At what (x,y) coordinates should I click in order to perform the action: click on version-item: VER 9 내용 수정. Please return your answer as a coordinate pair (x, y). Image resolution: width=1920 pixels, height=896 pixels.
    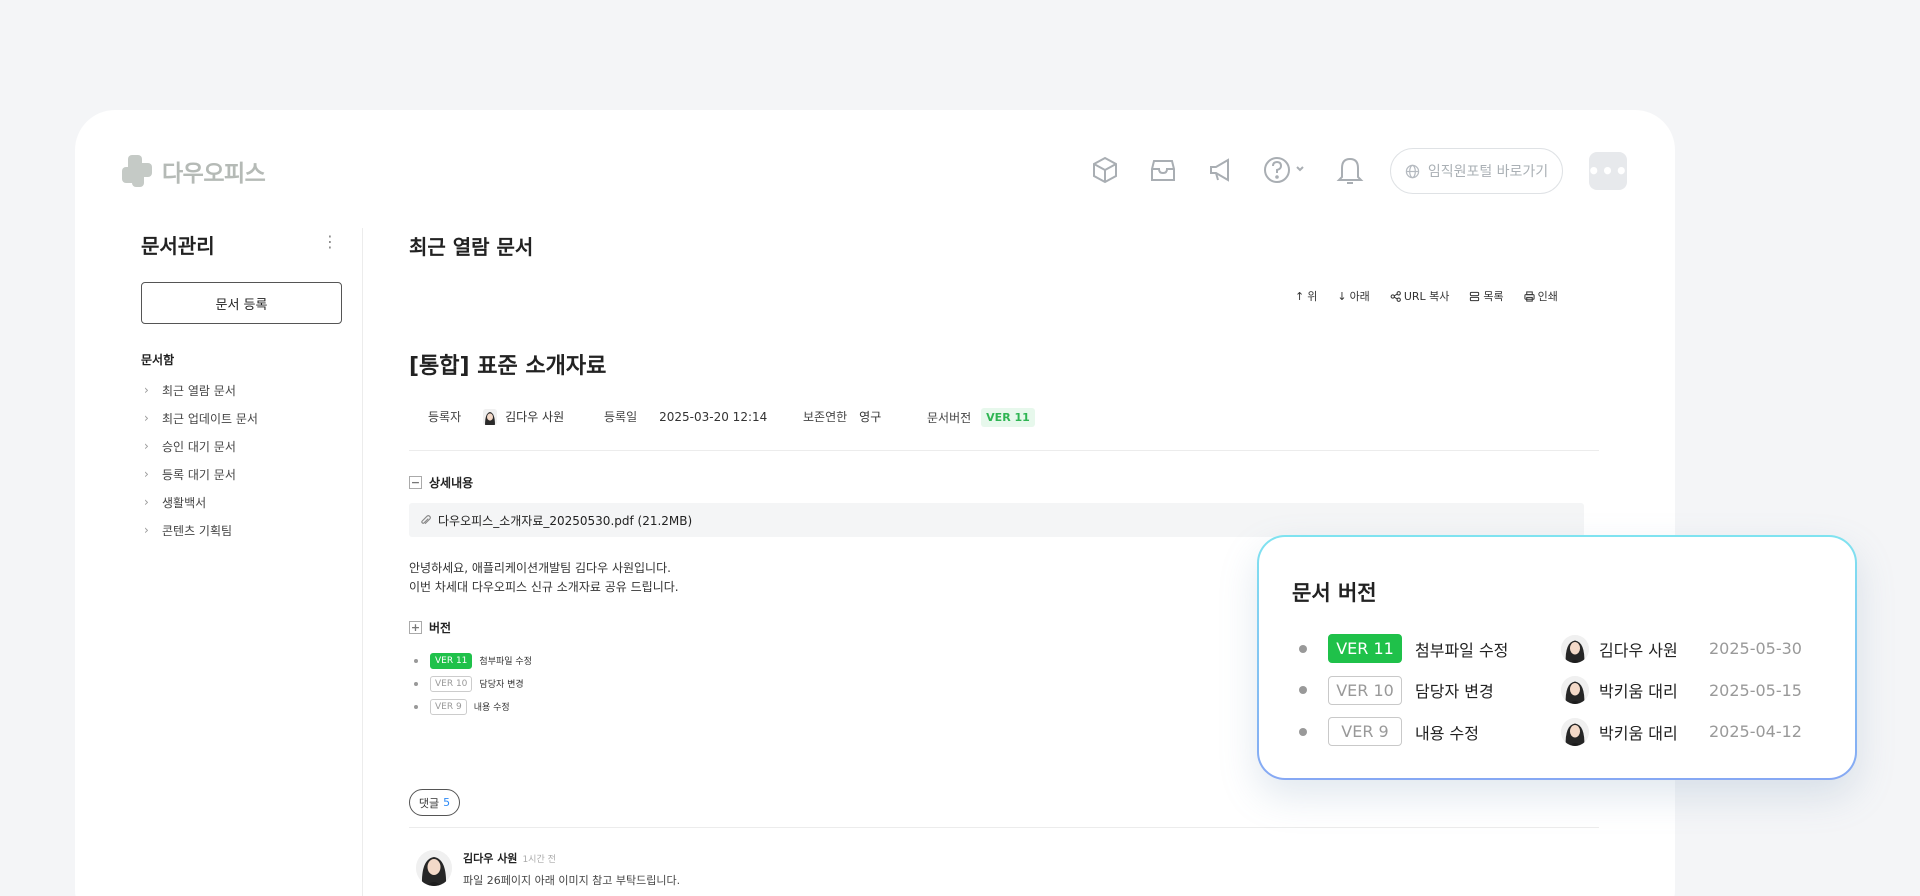
    Looking at the image, I should click on (473, 706).